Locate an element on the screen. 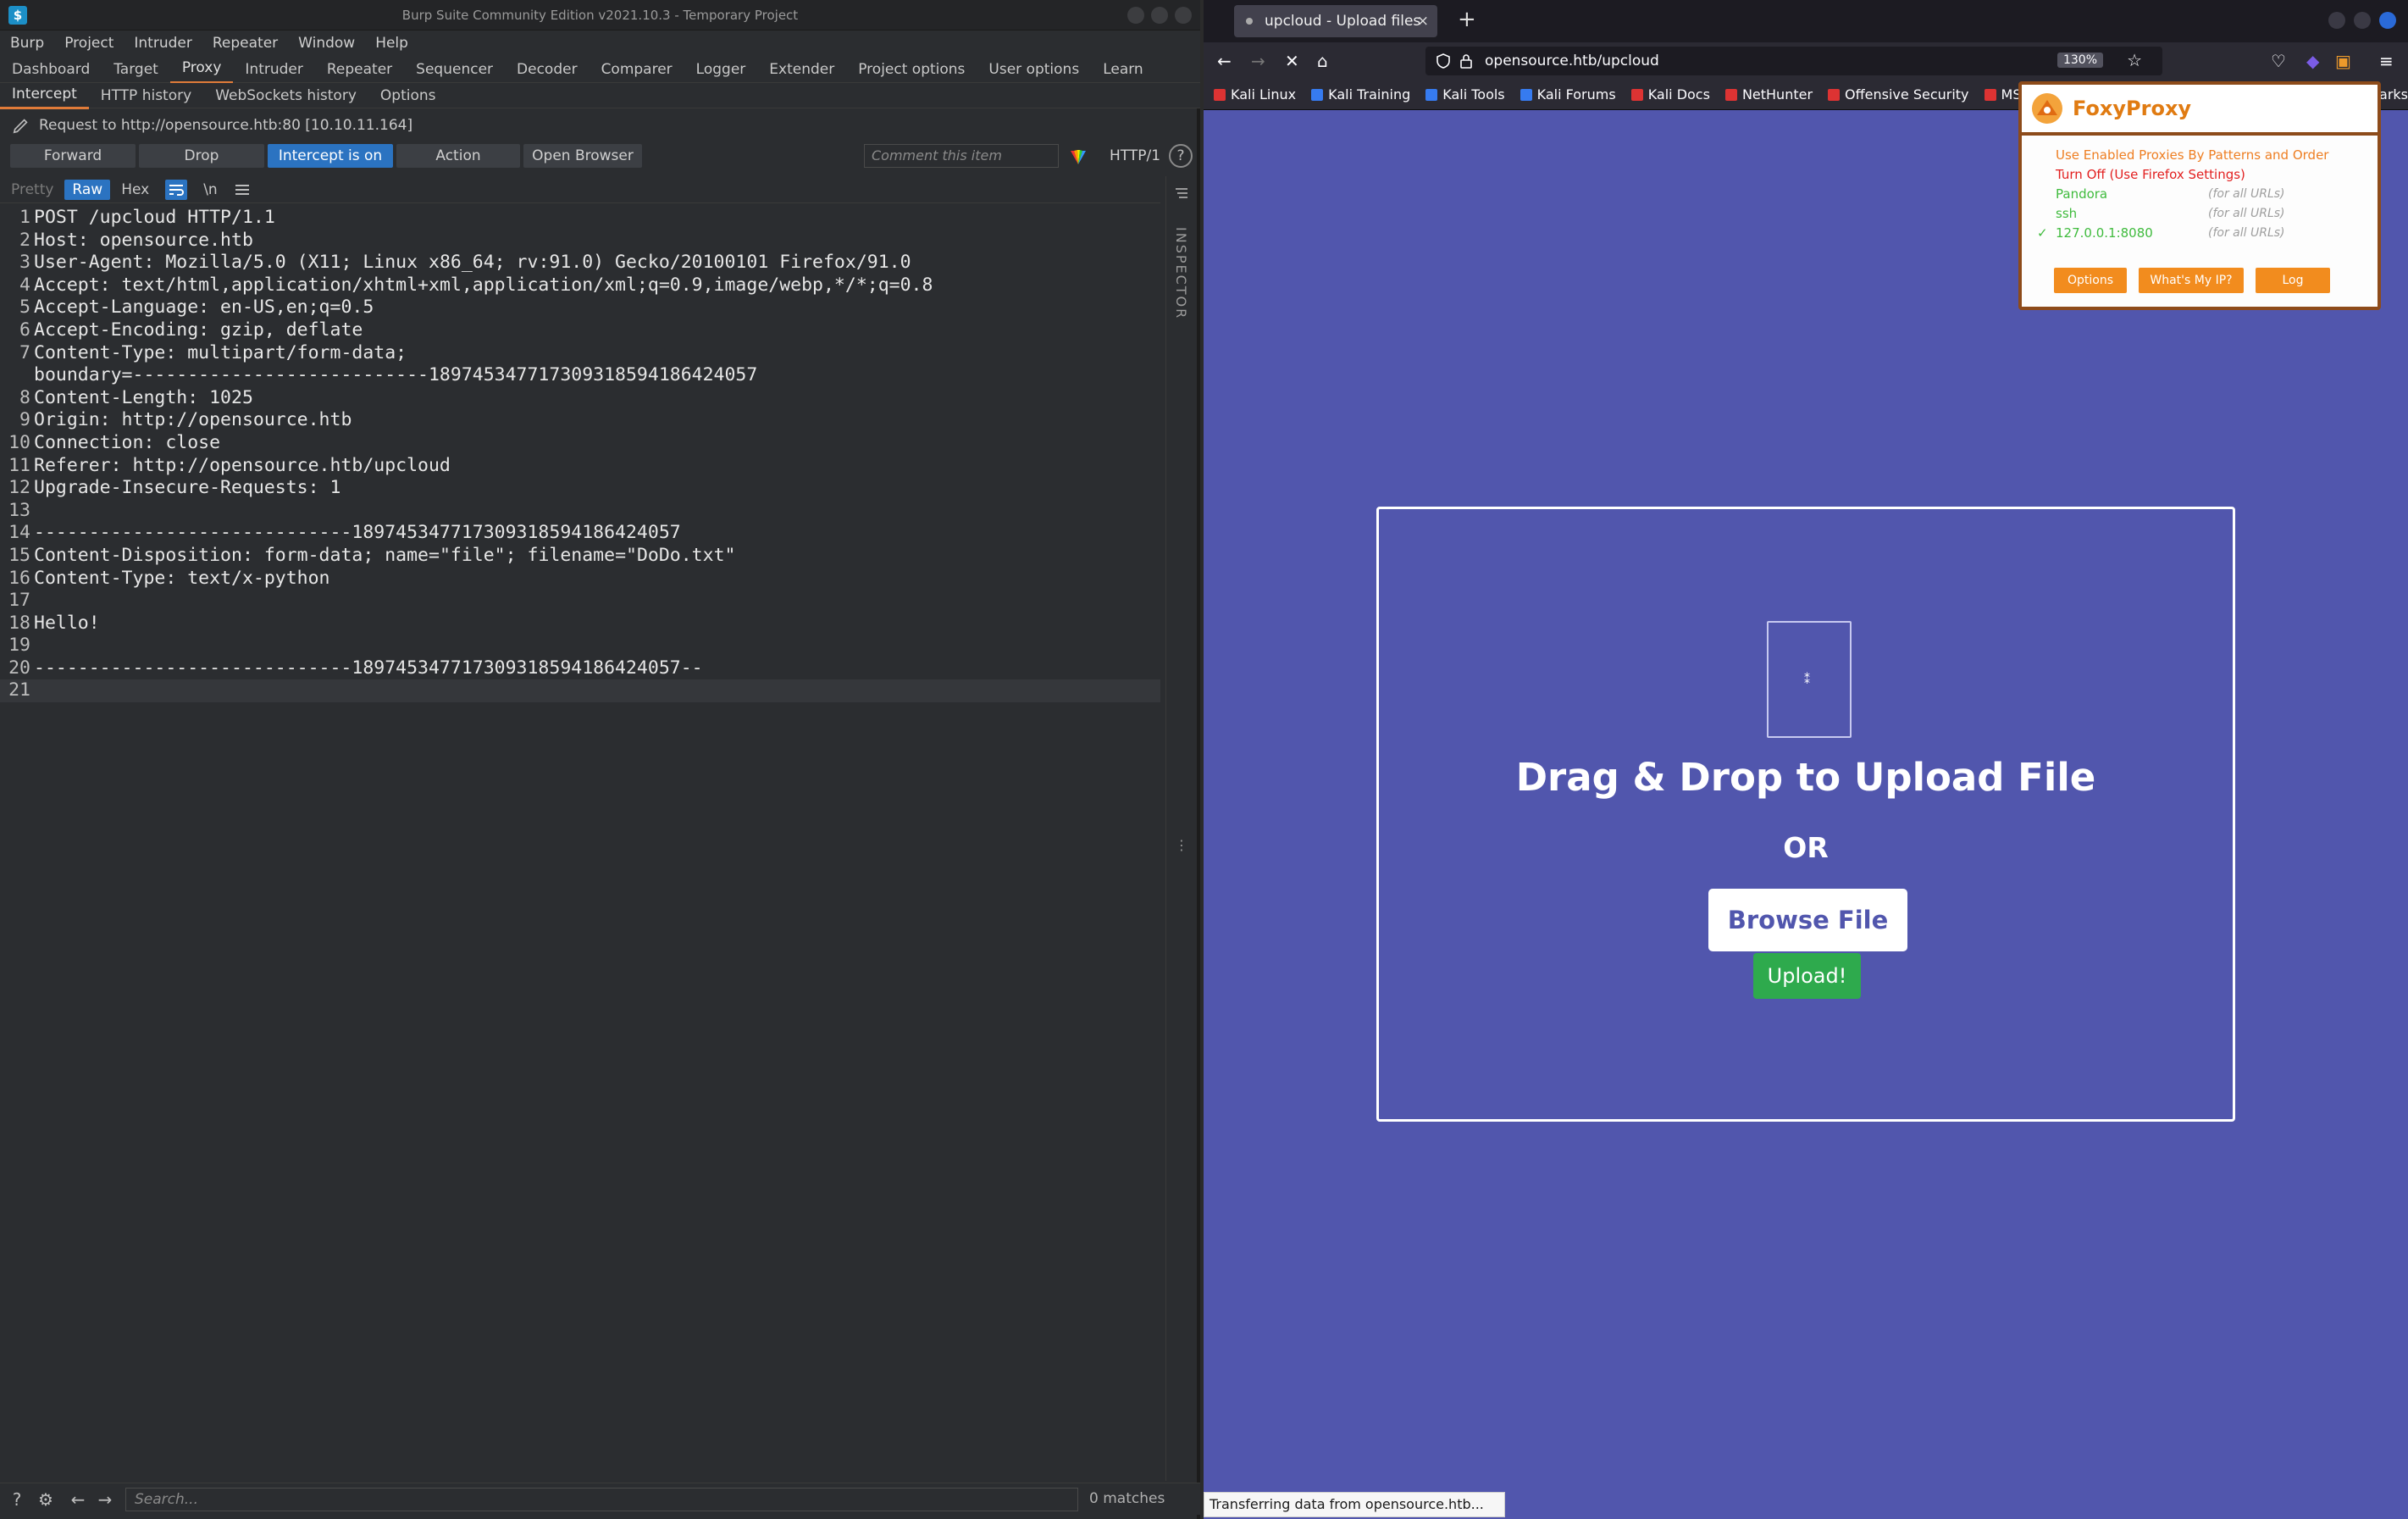  tab-extender: Extender is located at coordinates (801, 70).